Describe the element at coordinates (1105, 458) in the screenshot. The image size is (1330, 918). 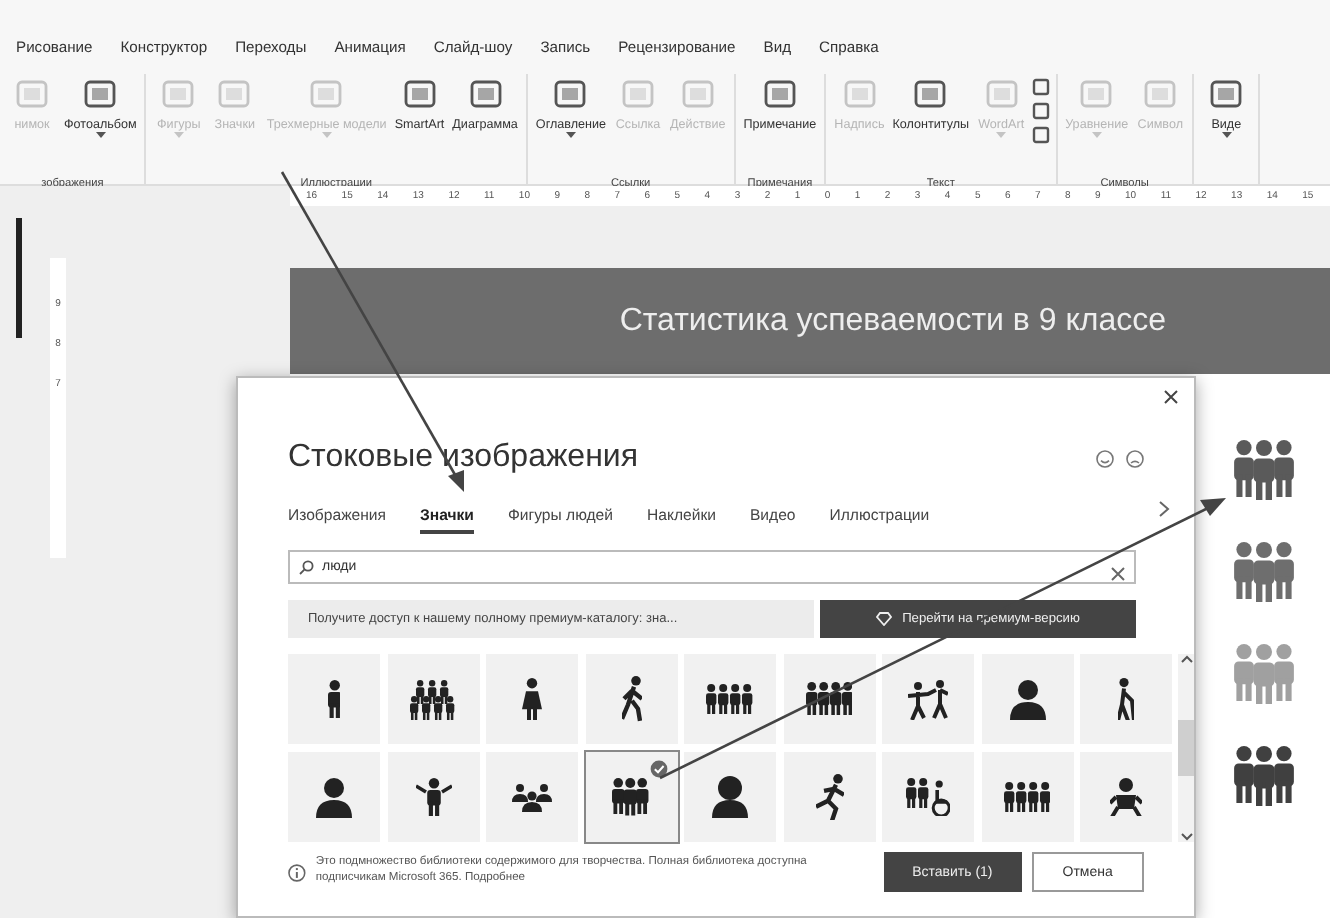
I see `smile-icon` at that location.